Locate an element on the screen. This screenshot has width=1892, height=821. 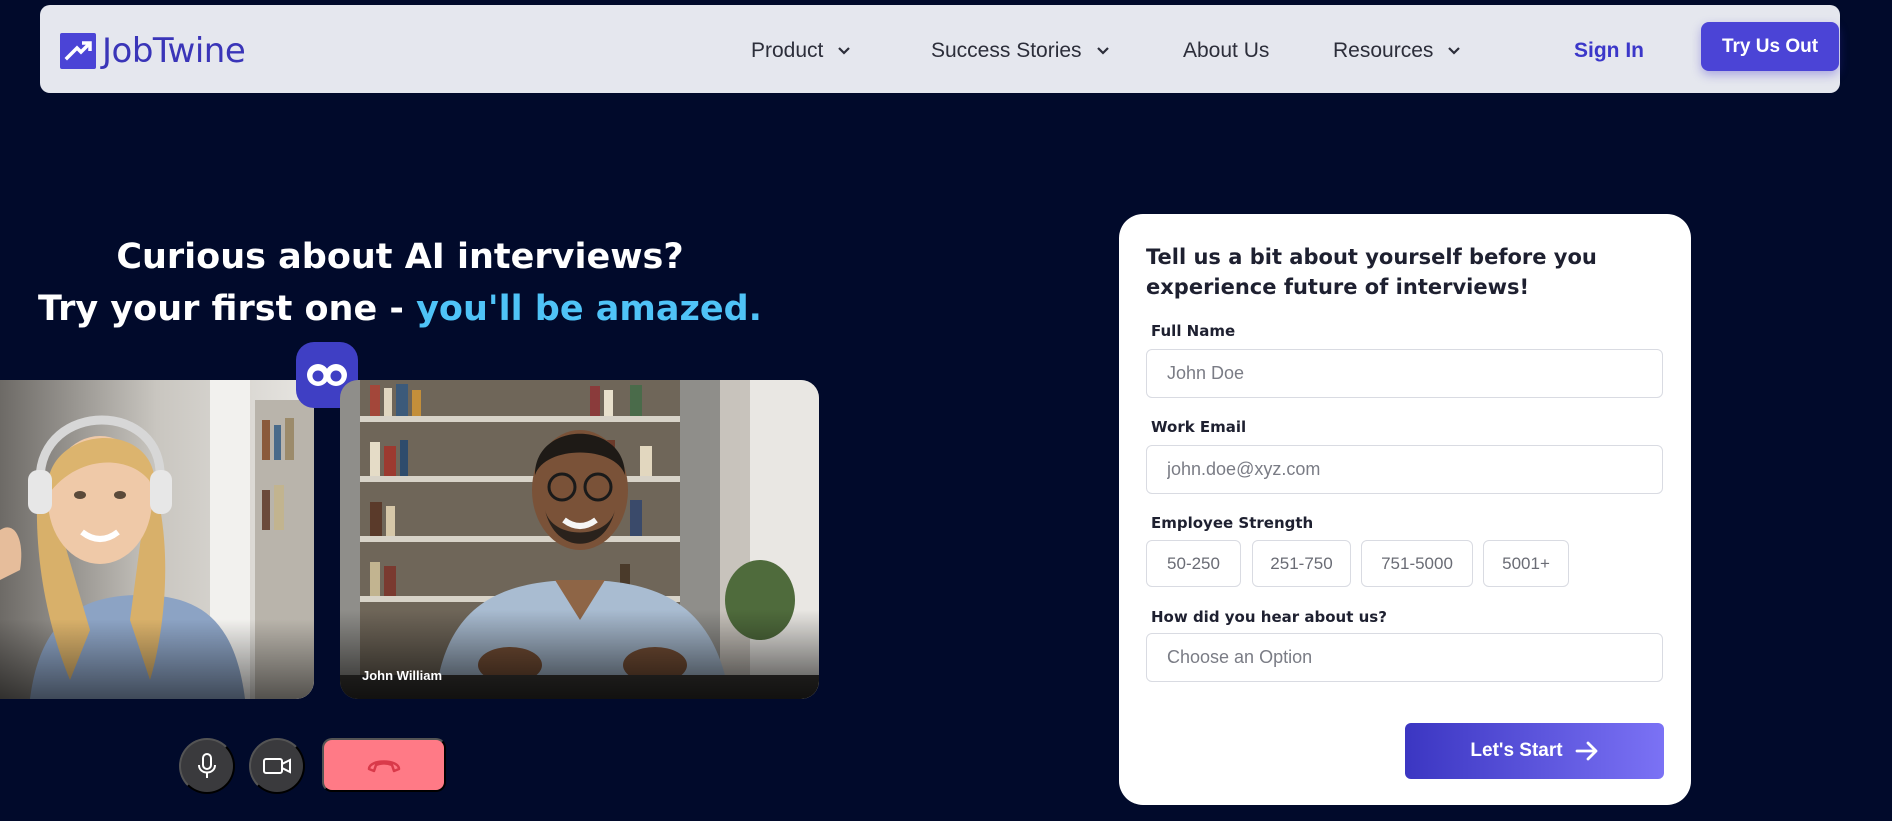
lets-start-button: Let's Start is located at coordinates (1534, 751).